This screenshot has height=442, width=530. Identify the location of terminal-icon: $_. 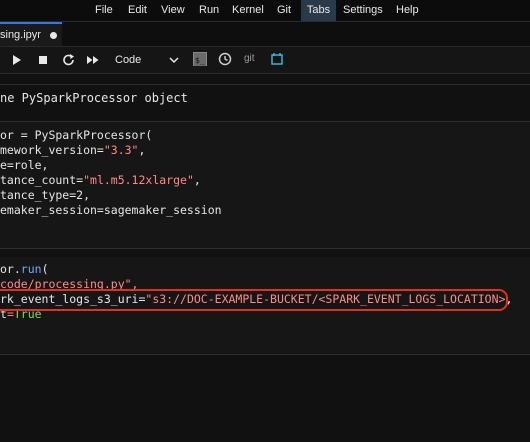
(200, 59).